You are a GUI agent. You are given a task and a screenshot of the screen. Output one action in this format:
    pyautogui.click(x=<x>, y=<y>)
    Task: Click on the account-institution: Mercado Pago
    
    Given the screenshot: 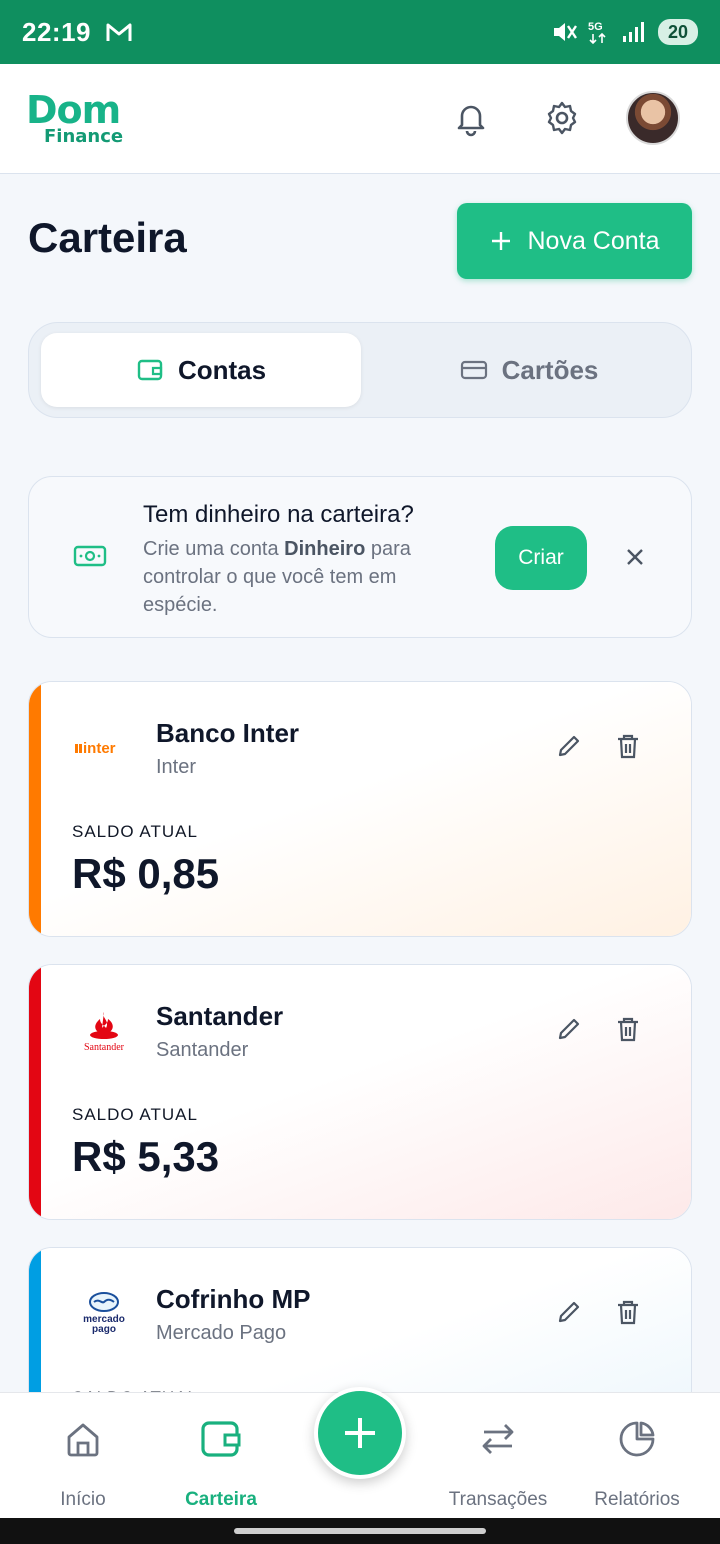 What is the action you would take?
    pyautogui.click(x=221, y=1333)
    